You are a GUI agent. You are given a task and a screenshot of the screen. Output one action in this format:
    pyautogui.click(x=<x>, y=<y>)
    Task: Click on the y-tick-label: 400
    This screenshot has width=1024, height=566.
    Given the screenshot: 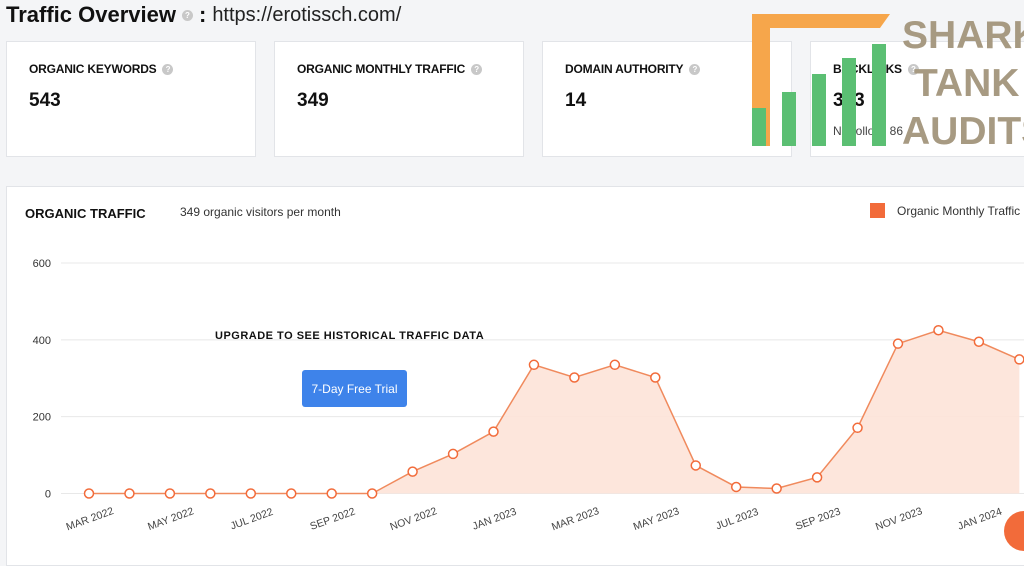 What is the action you would take?
    pyautogui.click(x=42, y=341)
    